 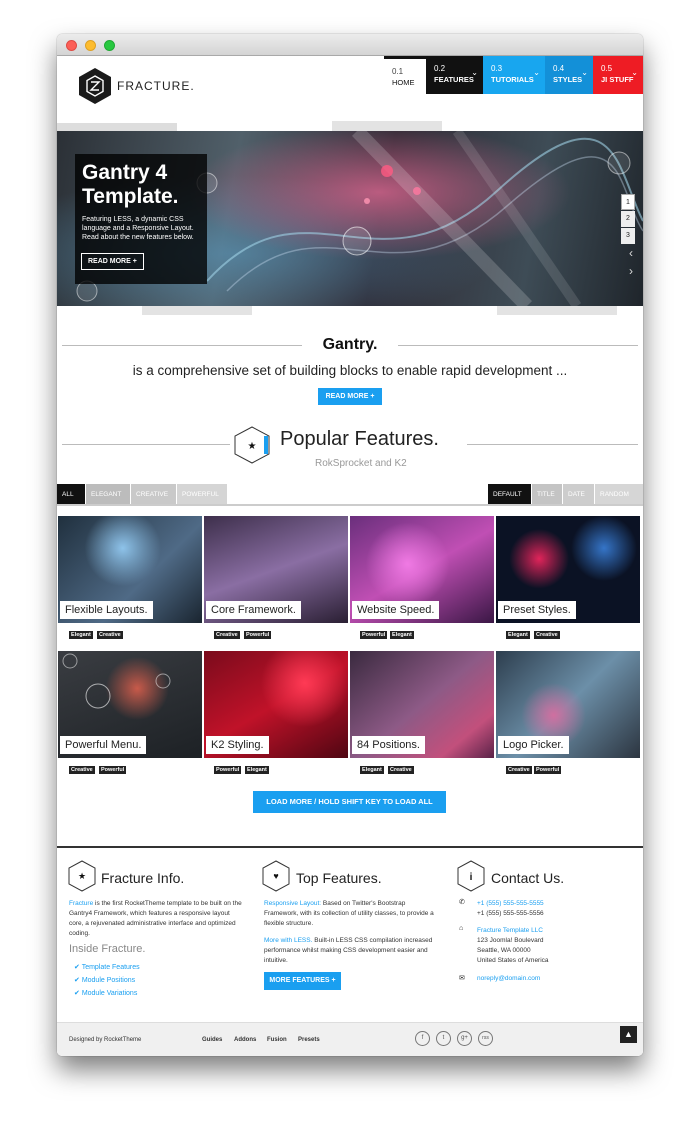 What do you see at coordinates (71, 494) in the screenshot?
I see `filter-all: ALL` at bounding box center [71, 494].